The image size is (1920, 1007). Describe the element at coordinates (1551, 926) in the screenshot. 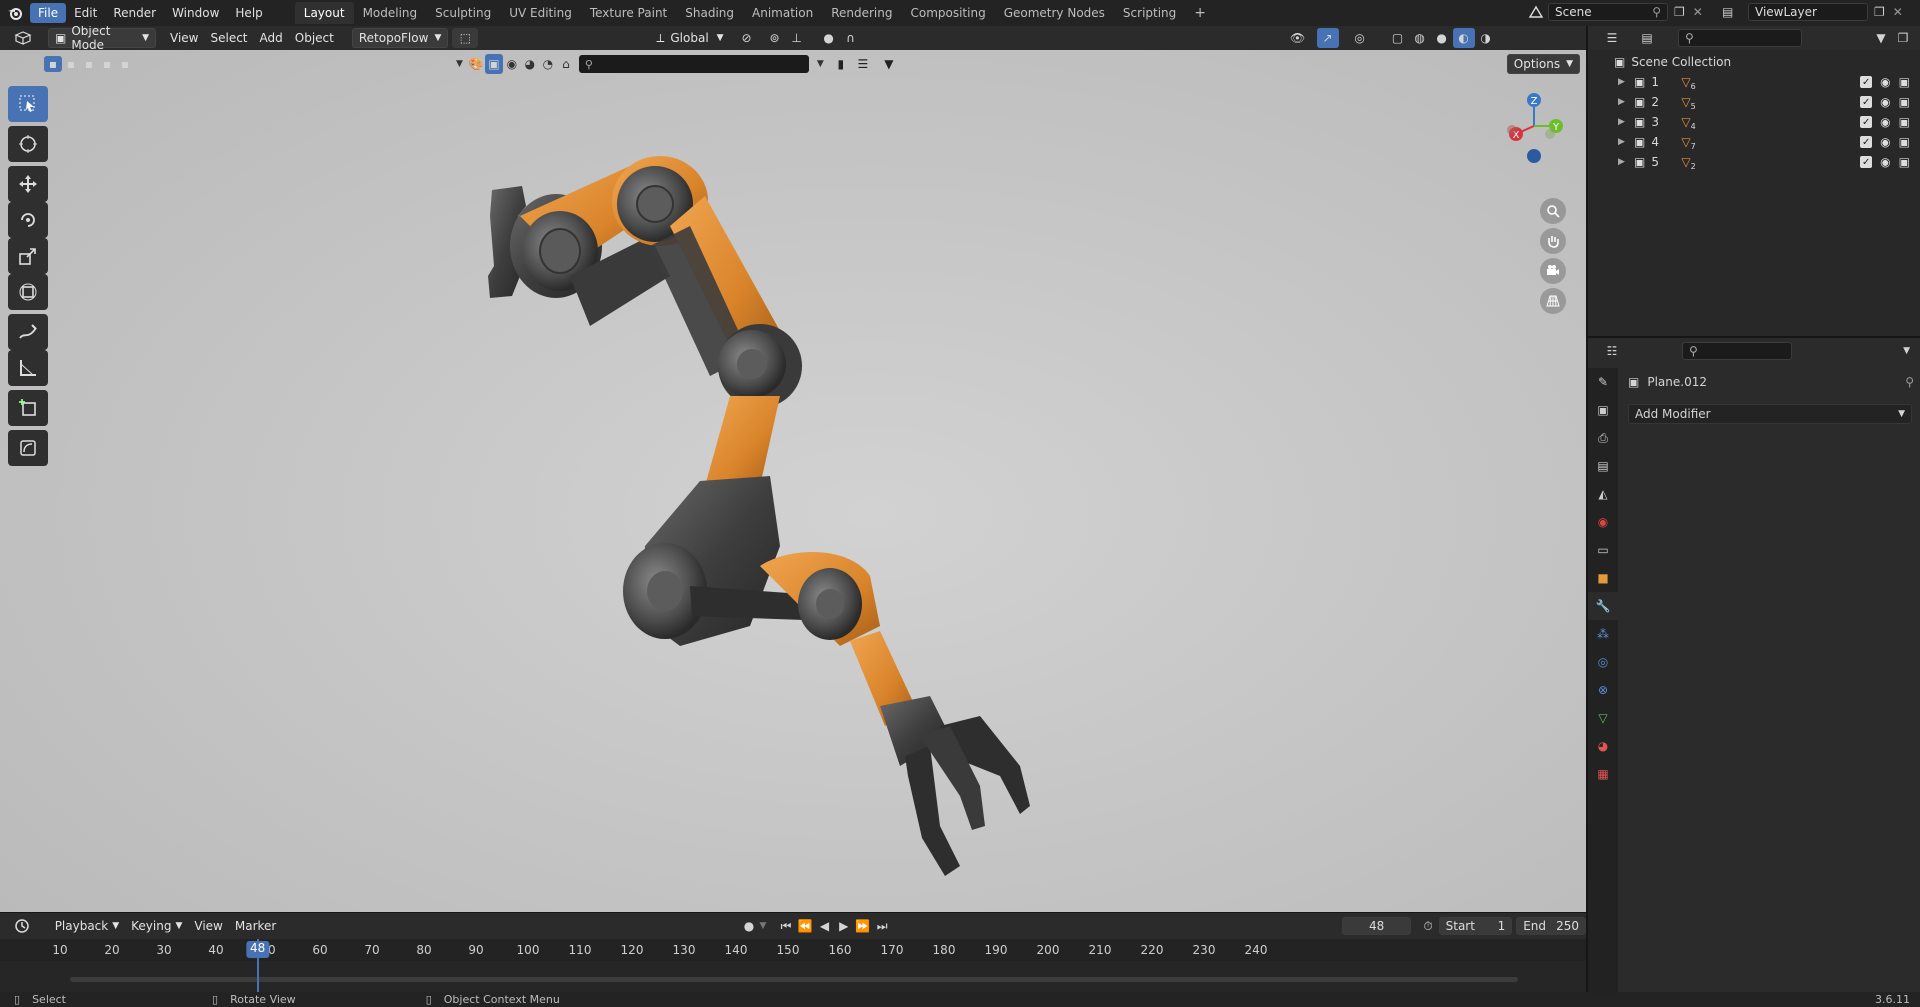

I see `end-frame-field: End 250` at that location.